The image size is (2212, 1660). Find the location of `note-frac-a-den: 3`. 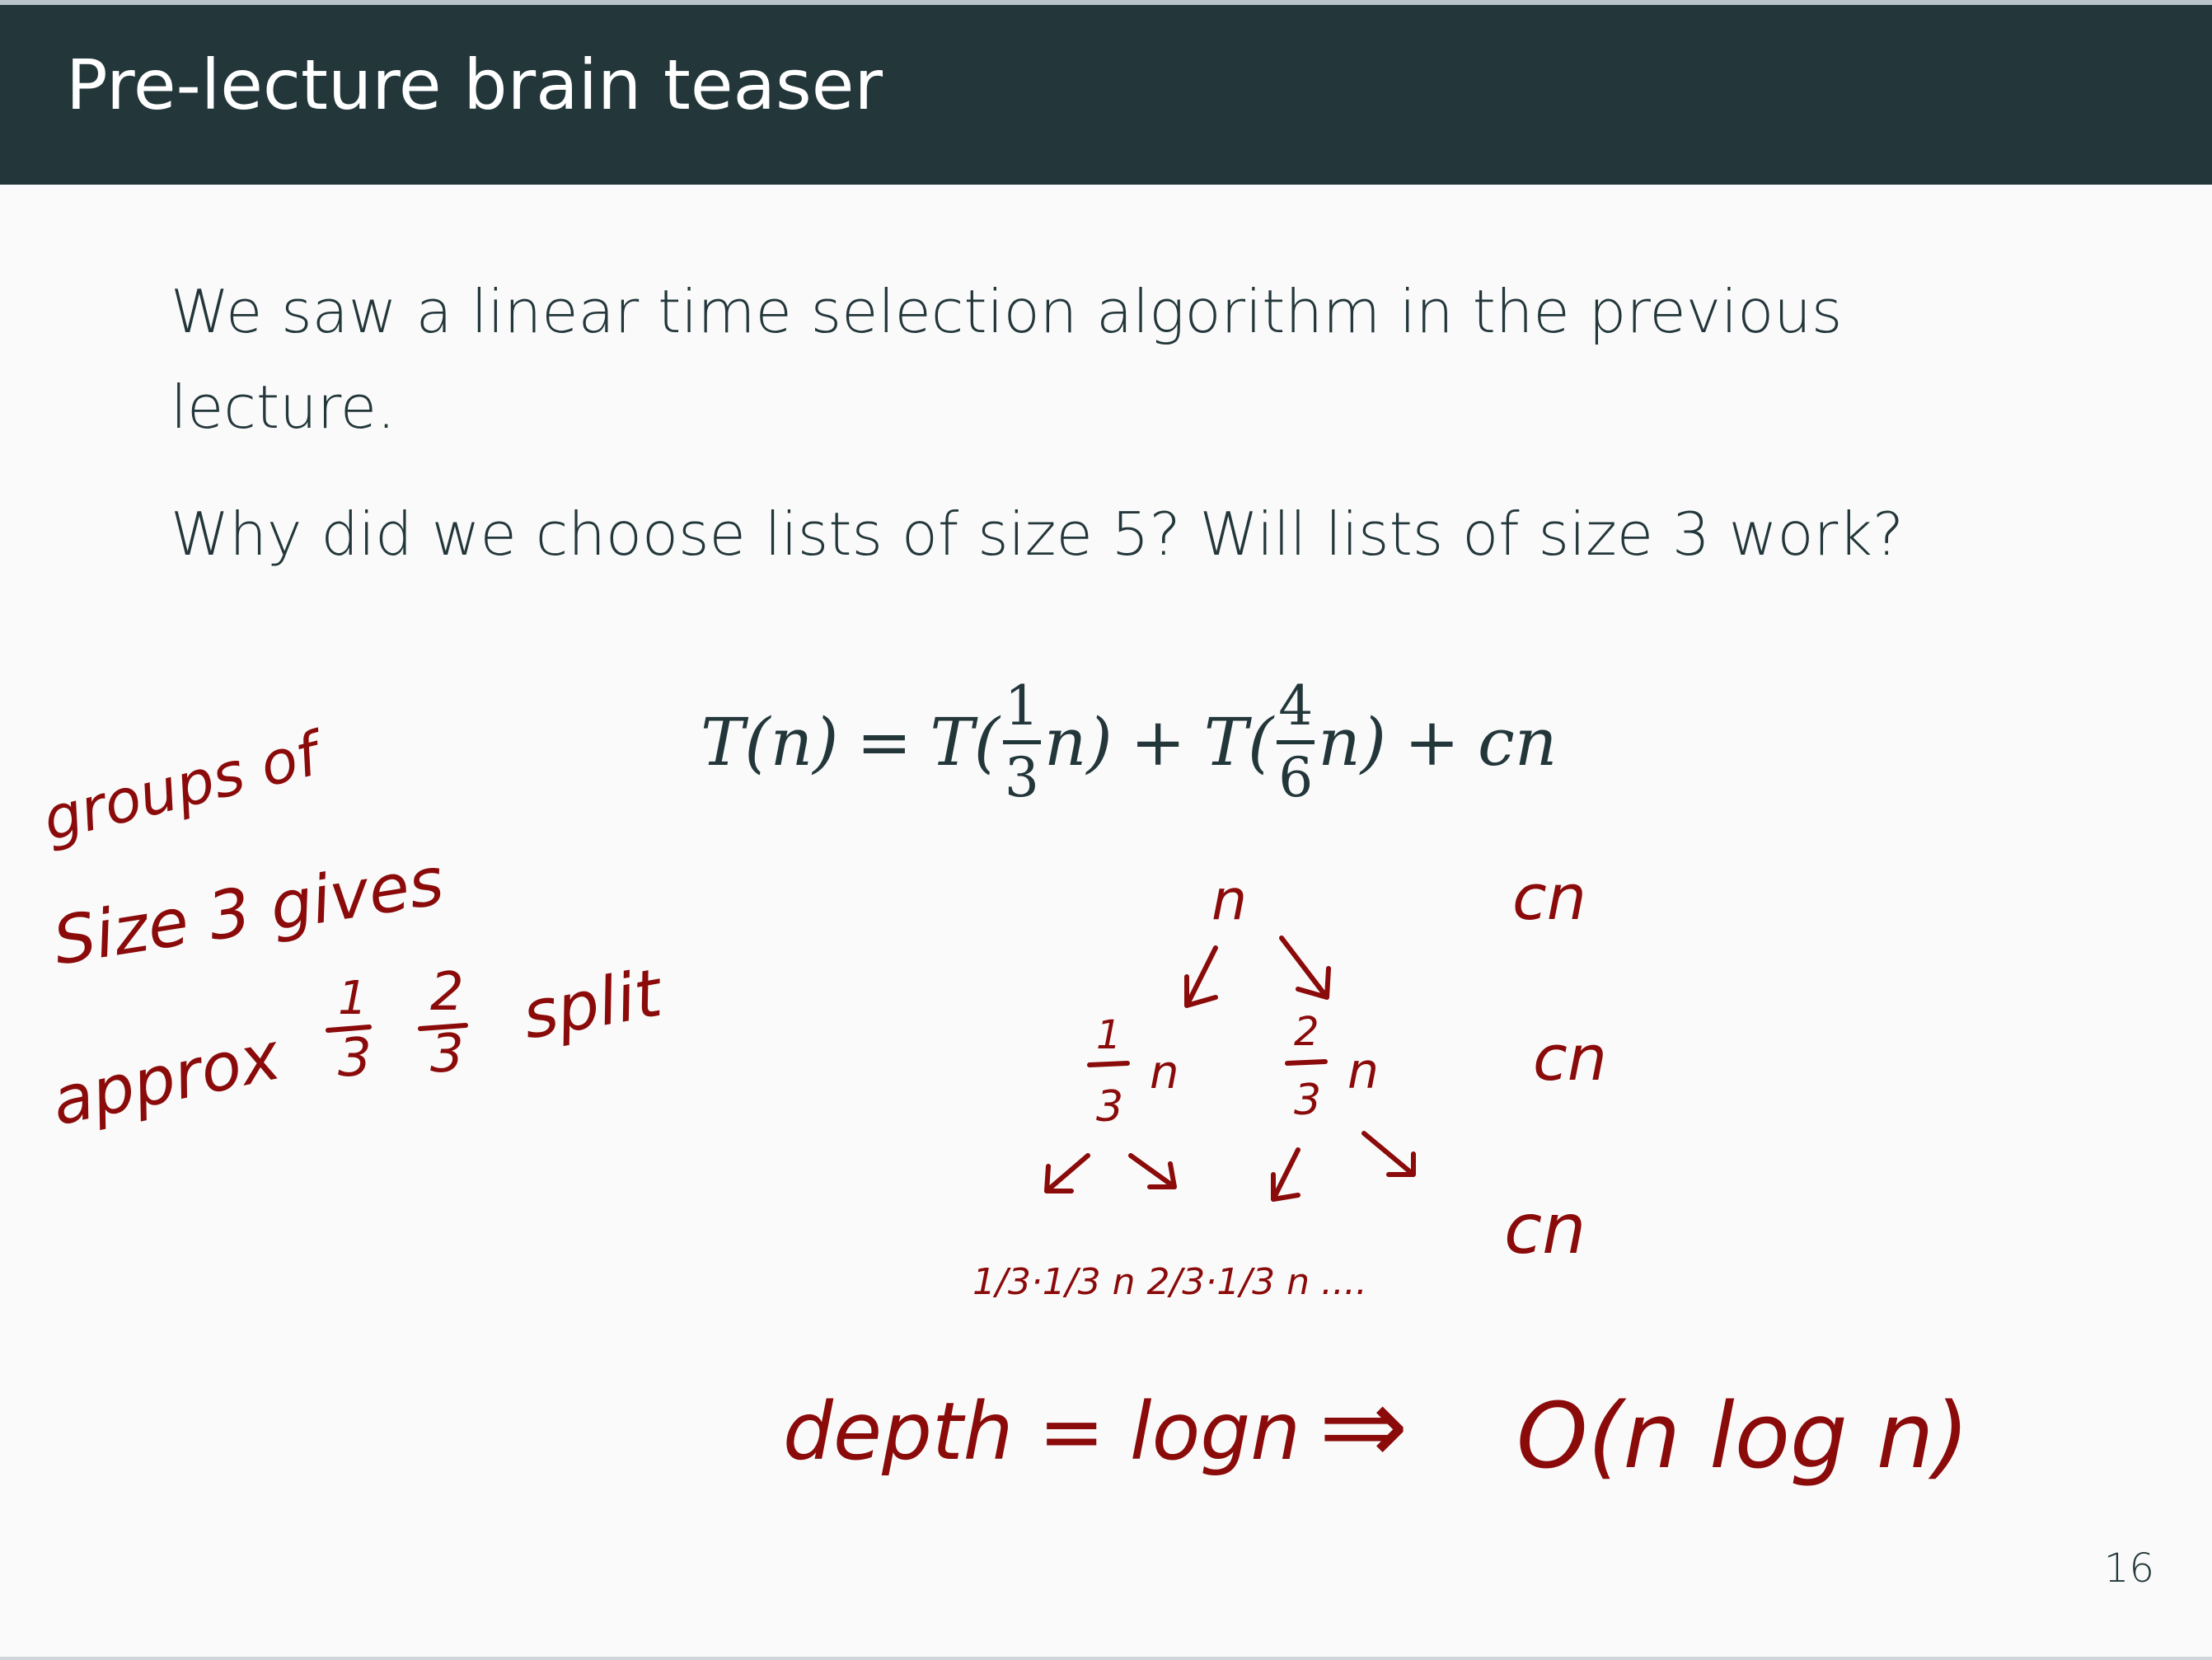

note-frac-a-den: 3 is located at coordinates (355, 1058).